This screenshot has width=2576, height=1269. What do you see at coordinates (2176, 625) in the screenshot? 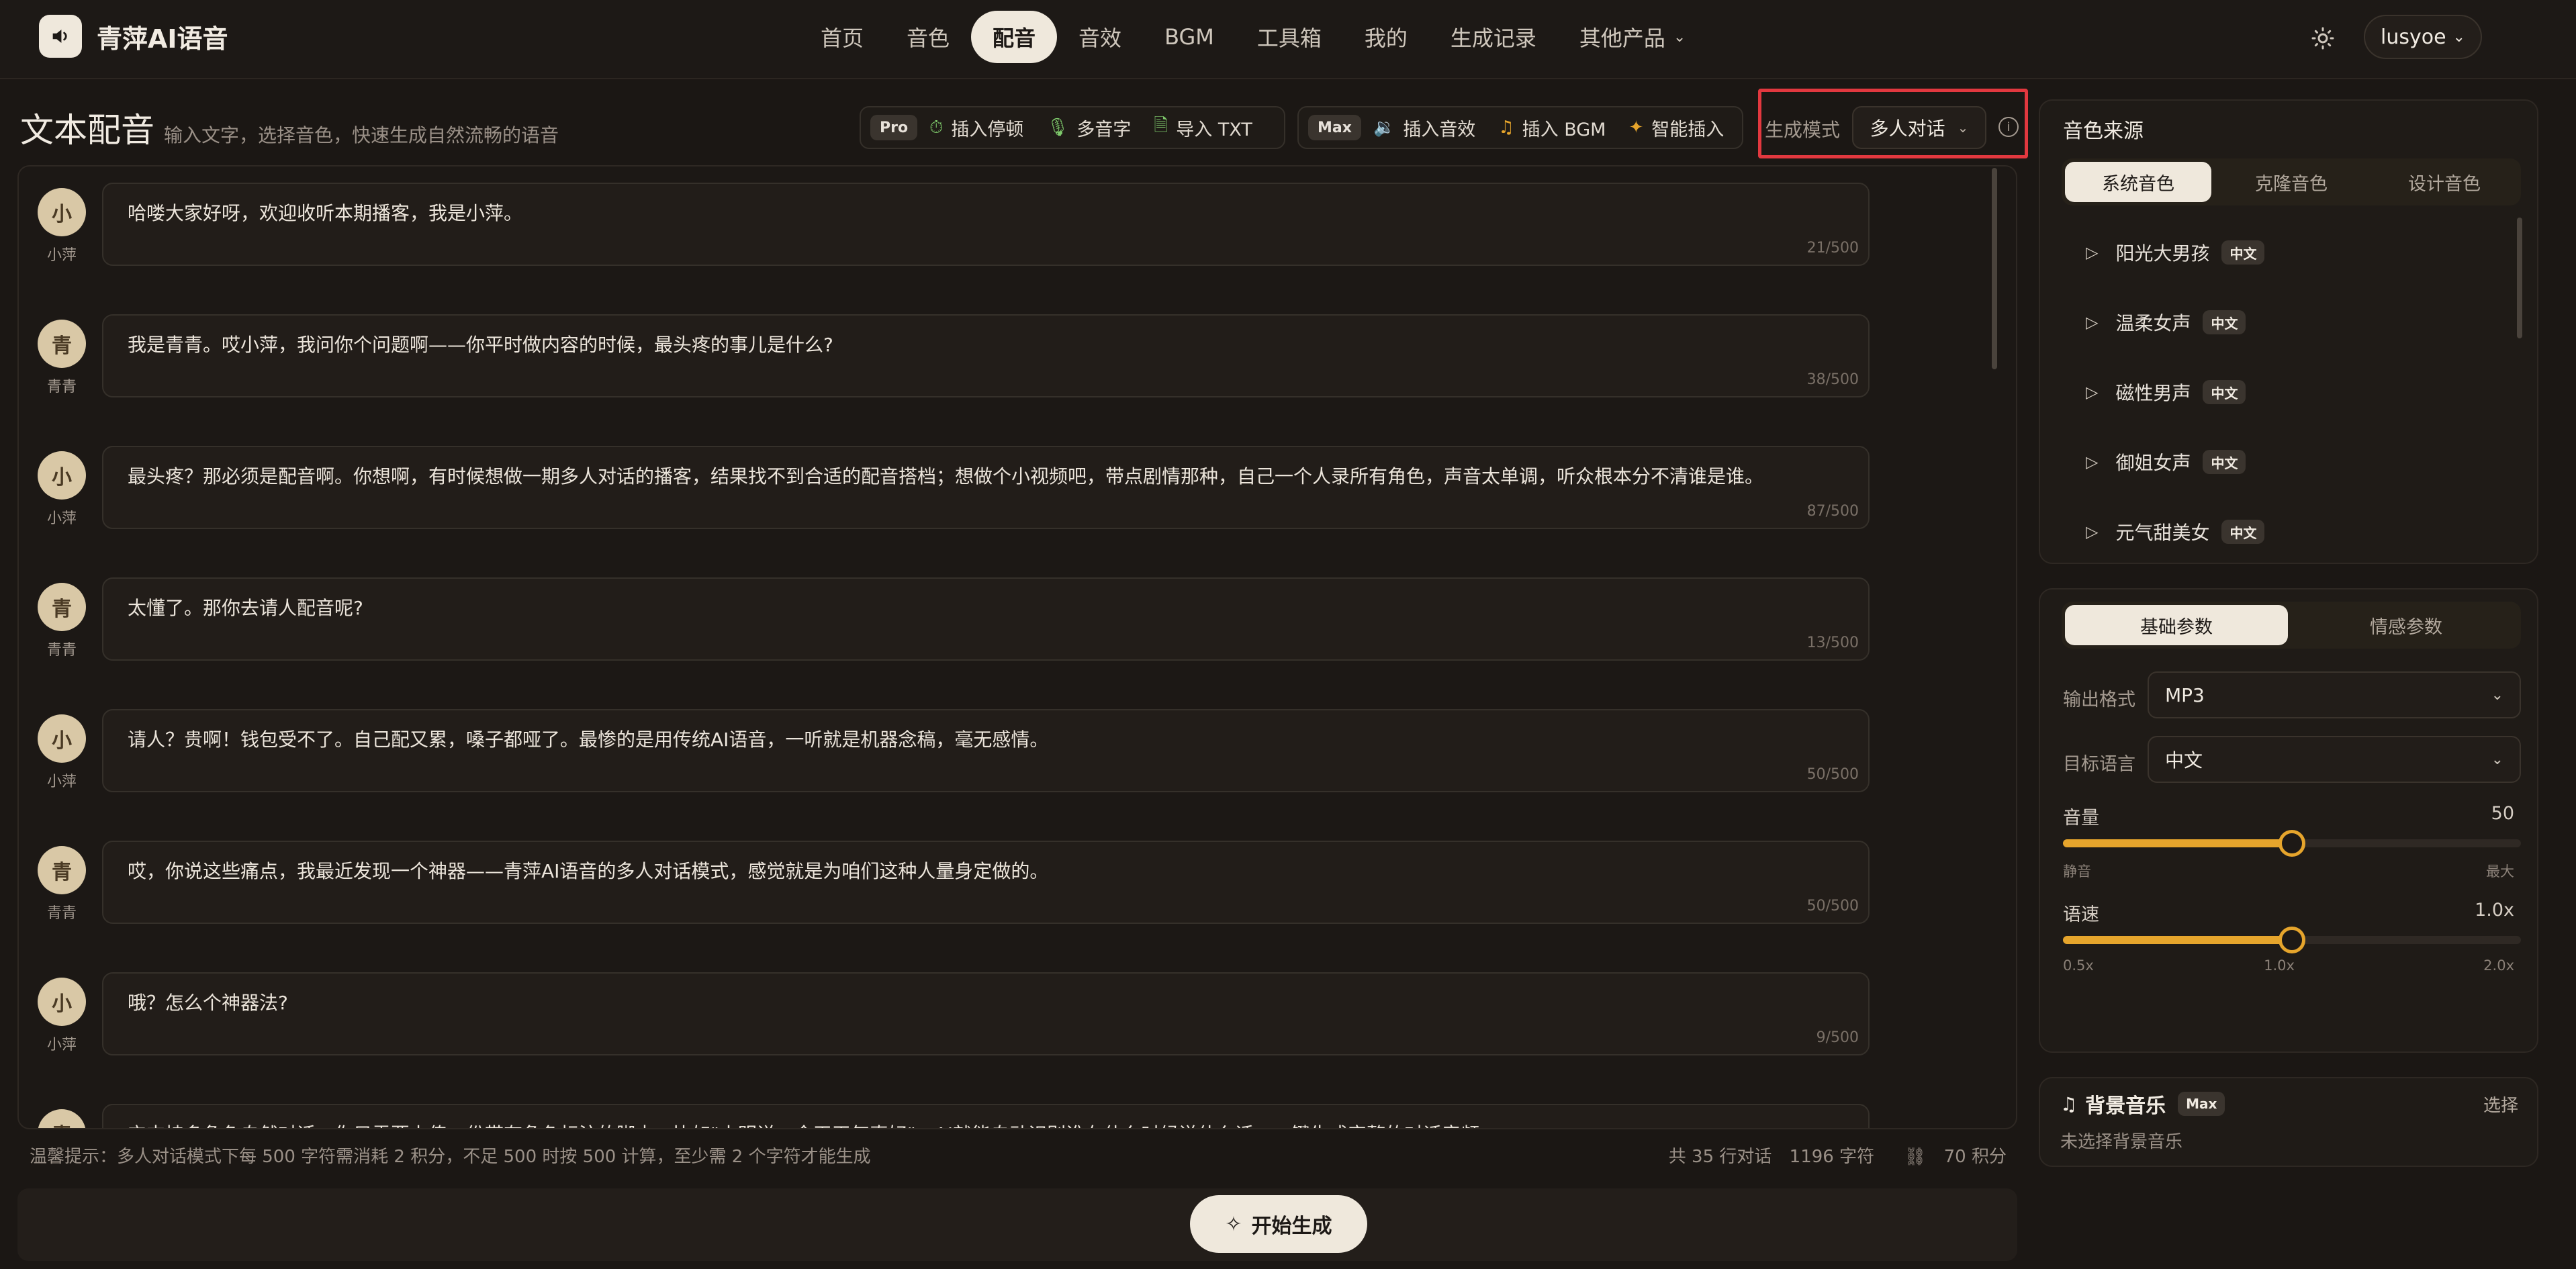
I see `tab-basic-params: 基础参数` at bounding box center [2176, 625].